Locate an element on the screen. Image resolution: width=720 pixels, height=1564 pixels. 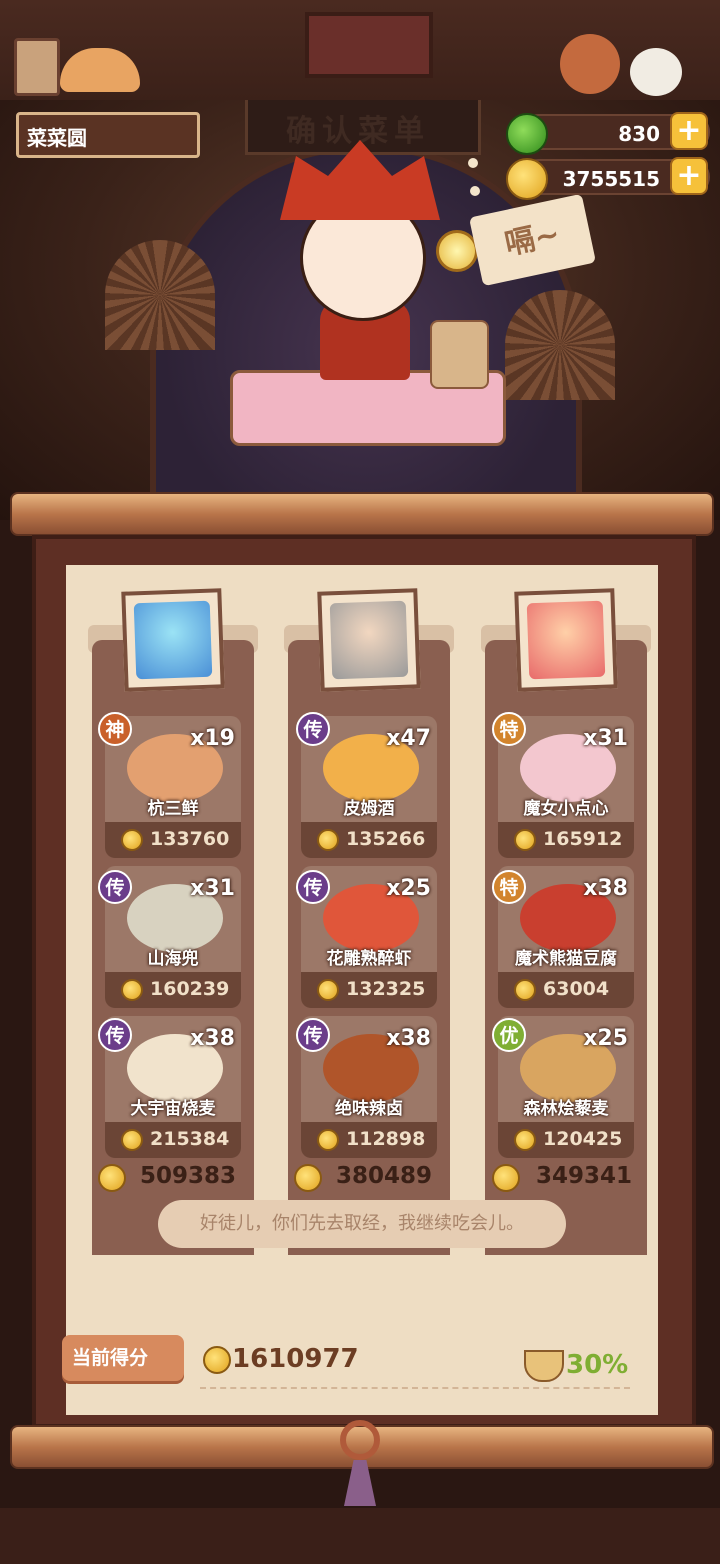
bottom-strip is located at coordinates (360, 1536).